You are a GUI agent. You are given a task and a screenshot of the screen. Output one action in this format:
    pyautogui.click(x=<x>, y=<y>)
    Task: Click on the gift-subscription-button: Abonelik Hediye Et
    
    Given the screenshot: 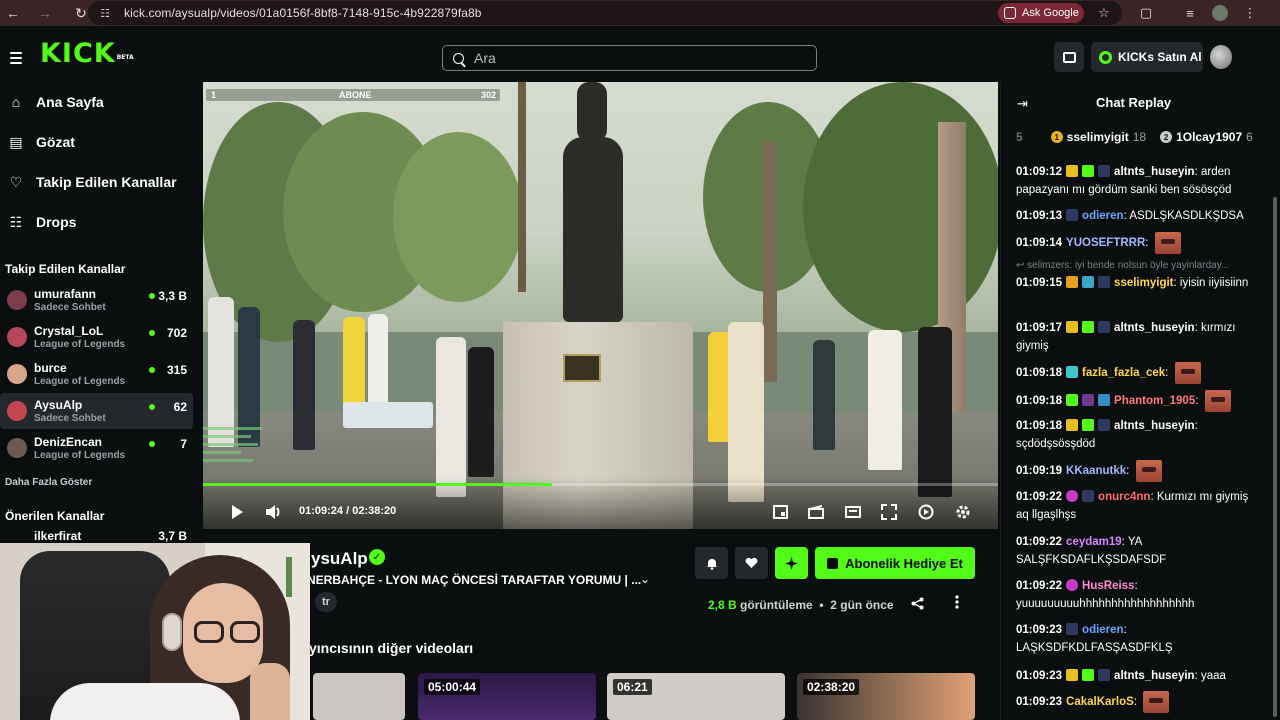 What is the action you would take?
    pyautogui.click(x=895, y=563)
    